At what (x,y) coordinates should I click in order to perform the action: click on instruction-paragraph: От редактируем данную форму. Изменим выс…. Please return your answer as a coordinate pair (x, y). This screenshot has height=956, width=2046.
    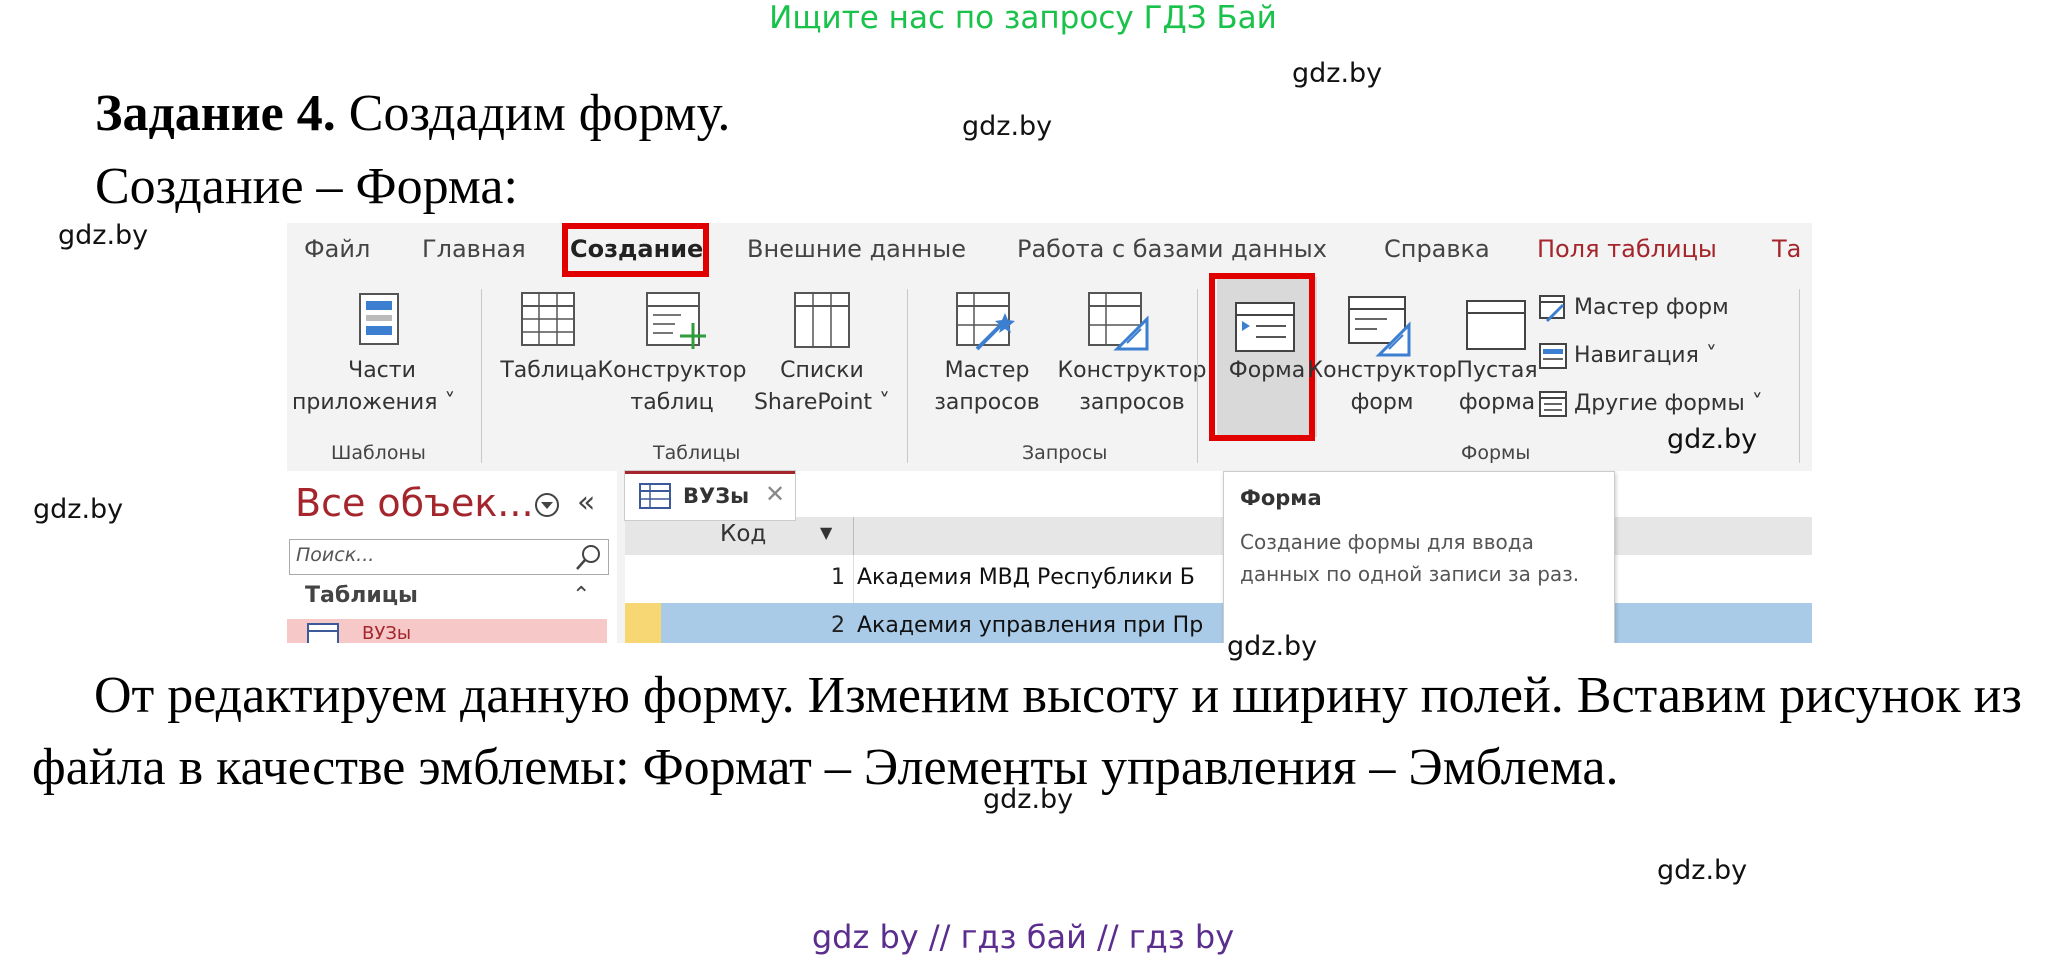
    Looking at the image, I should click on (1027, 731).